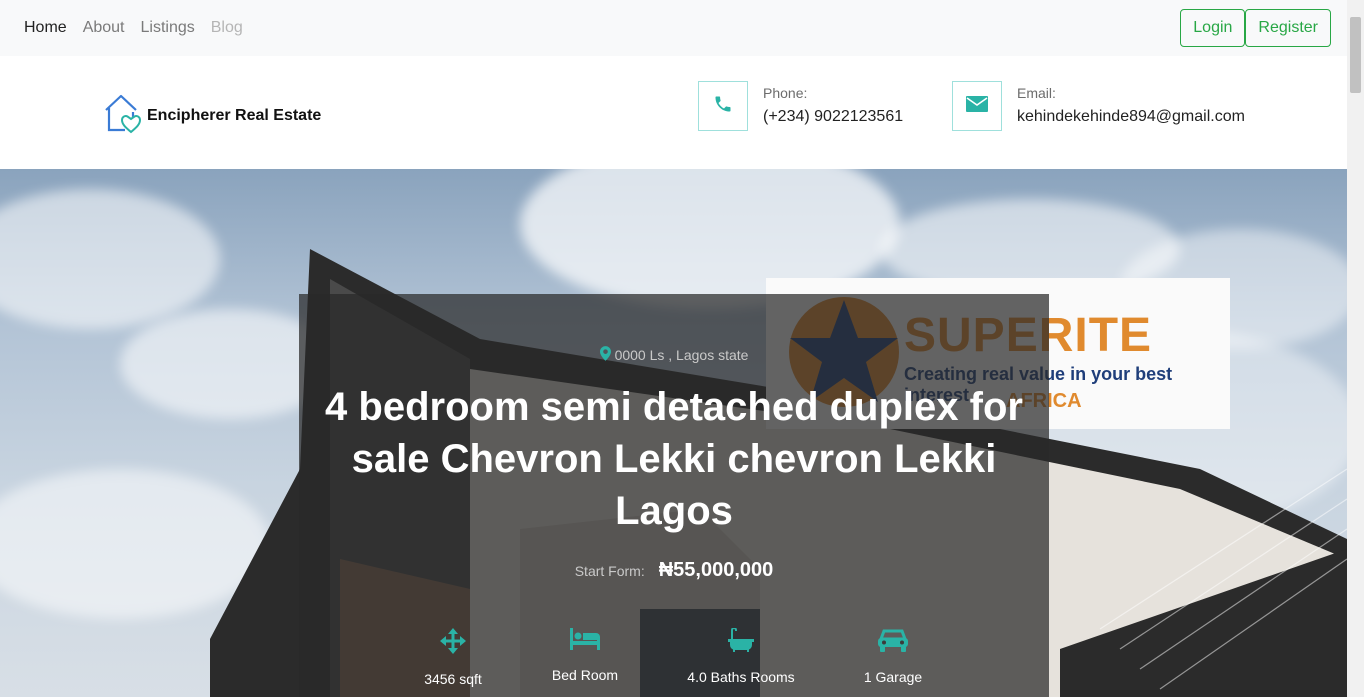 This screenshot has height=697, width=1364. I want to click on car-icon, so click(893, 642).